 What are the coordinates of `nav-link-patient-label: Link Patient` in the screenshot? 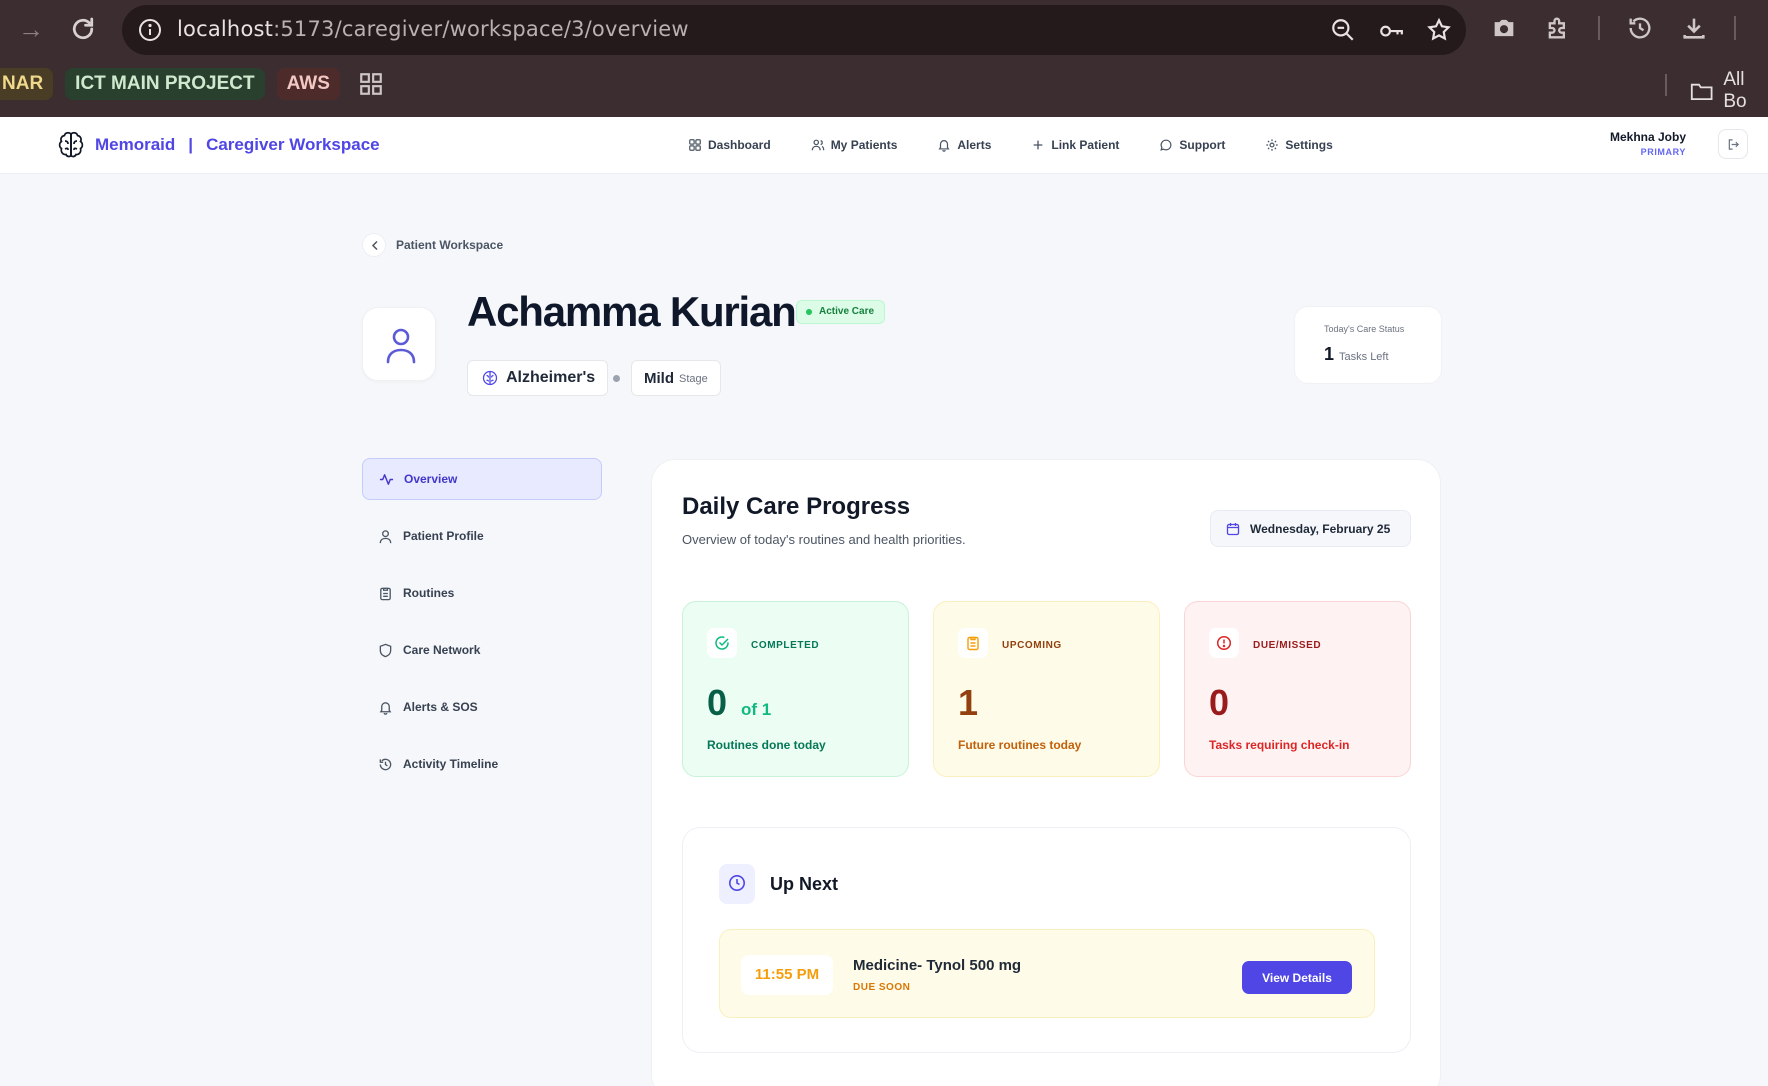 It's located at (1085, 145).